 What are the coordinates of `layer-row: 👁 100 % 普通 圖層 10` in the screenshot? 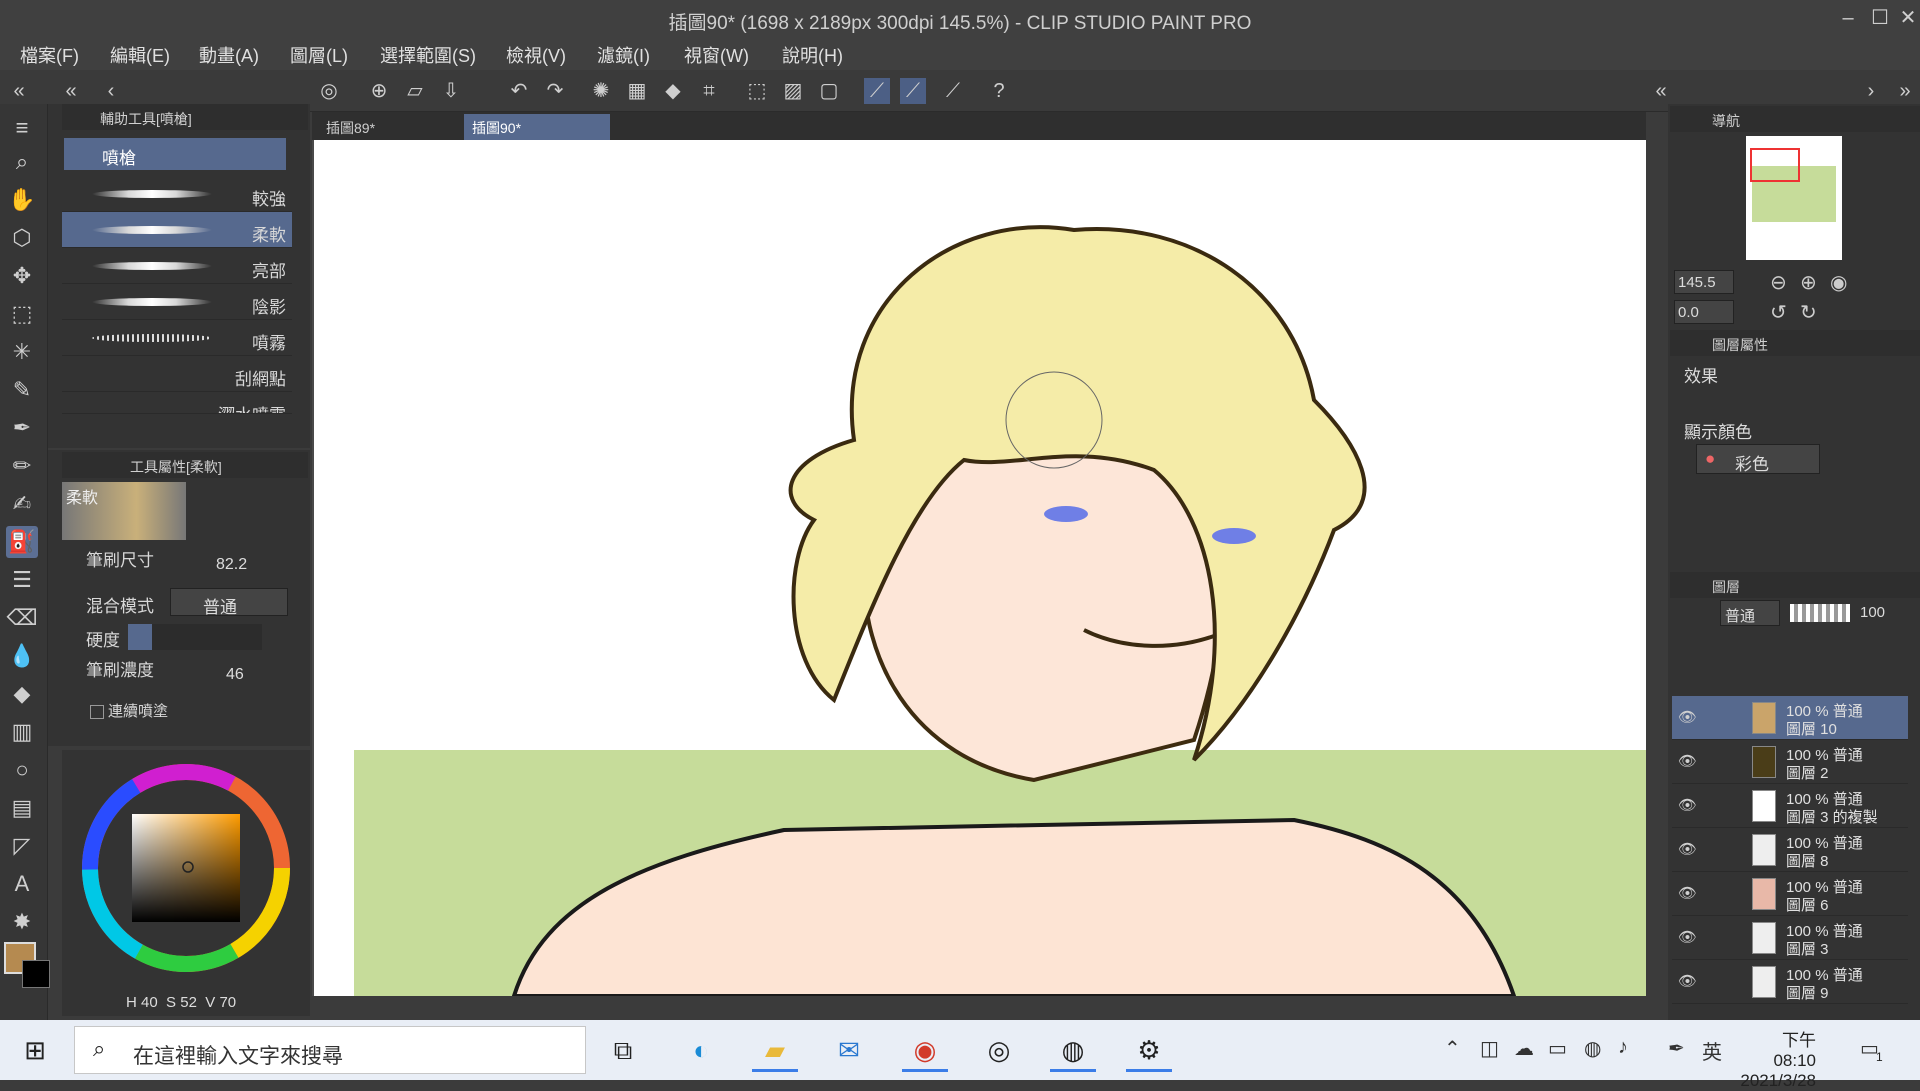 It's located at (1790, 718).